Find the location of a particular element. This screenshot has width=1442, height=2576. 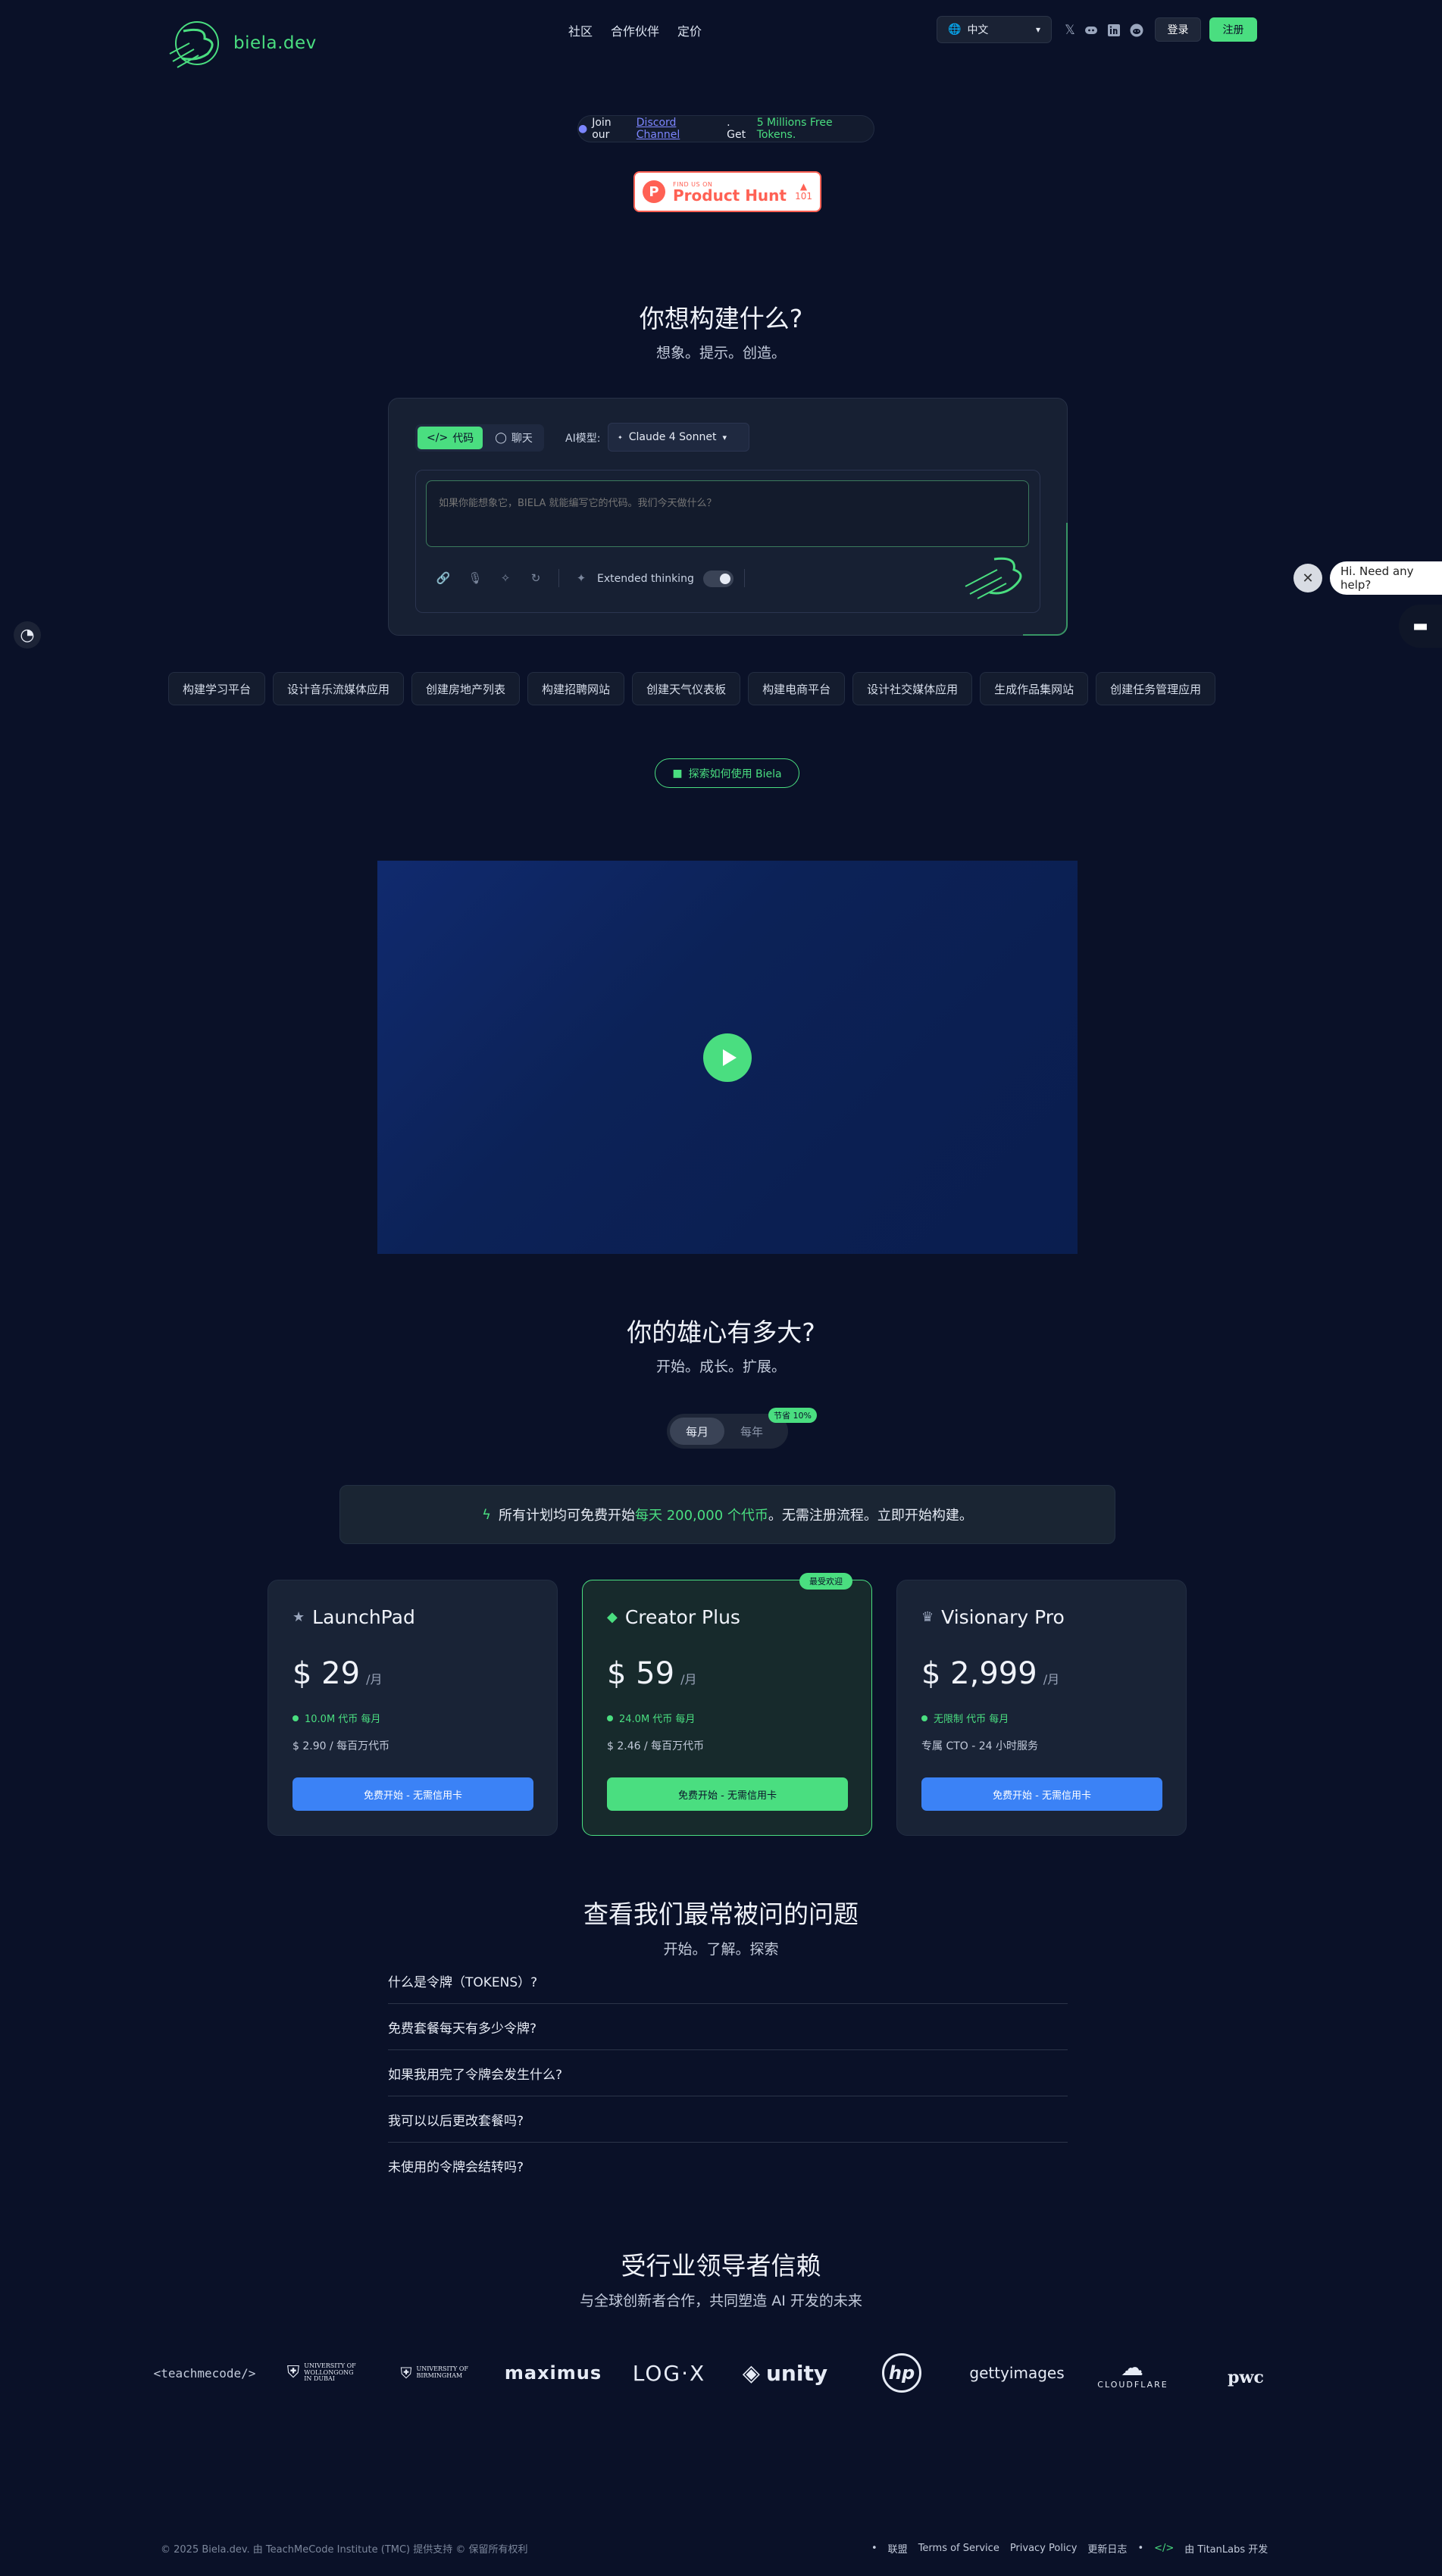

footer-link-terms: Terms of Service is located at coordinates (958, 2548).